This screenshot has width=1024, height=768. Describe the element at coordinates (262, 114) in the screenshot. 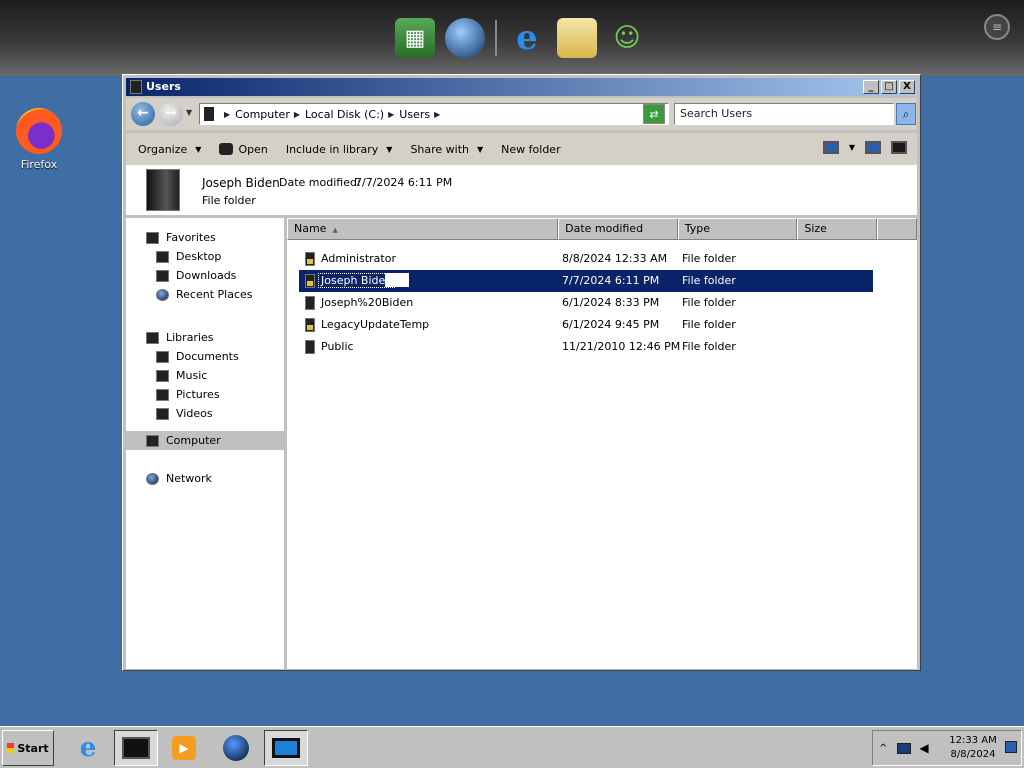

I see `breadcrumb-computer: Computer` at that location.